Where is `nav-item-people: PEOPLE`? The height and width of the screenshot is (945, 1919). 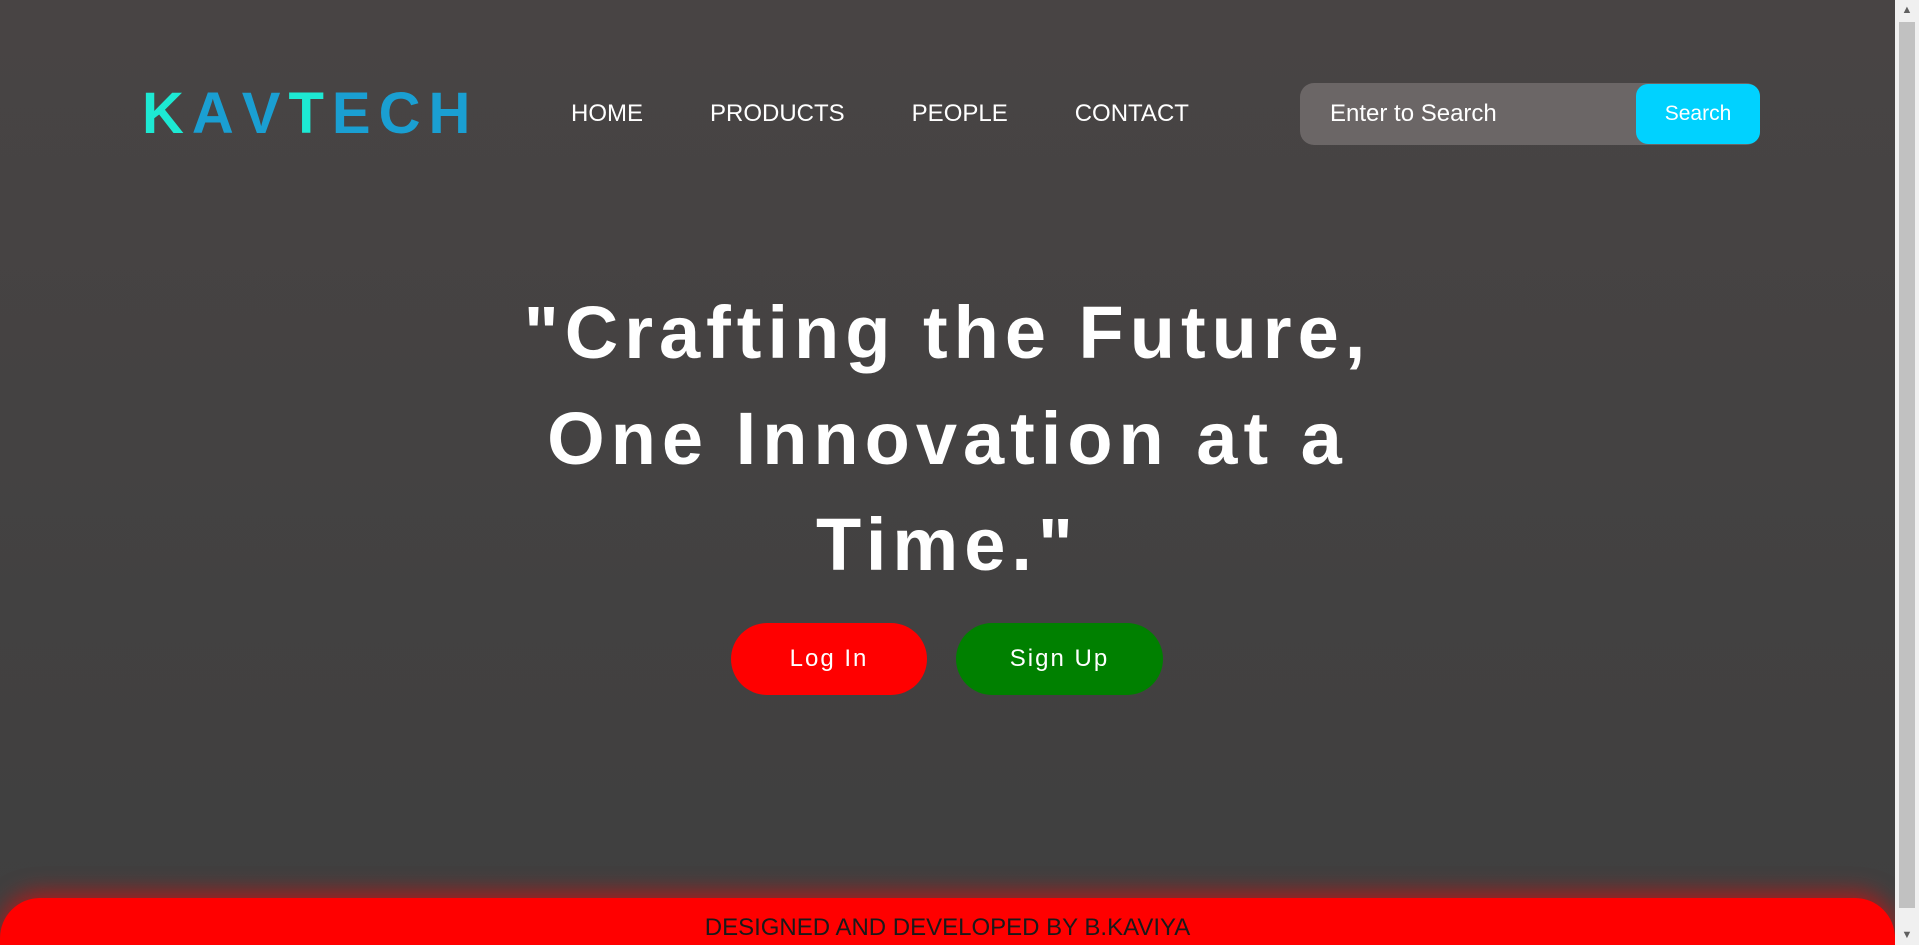 nav-item-people: PEOPLE is located at coordinates (960, 114).